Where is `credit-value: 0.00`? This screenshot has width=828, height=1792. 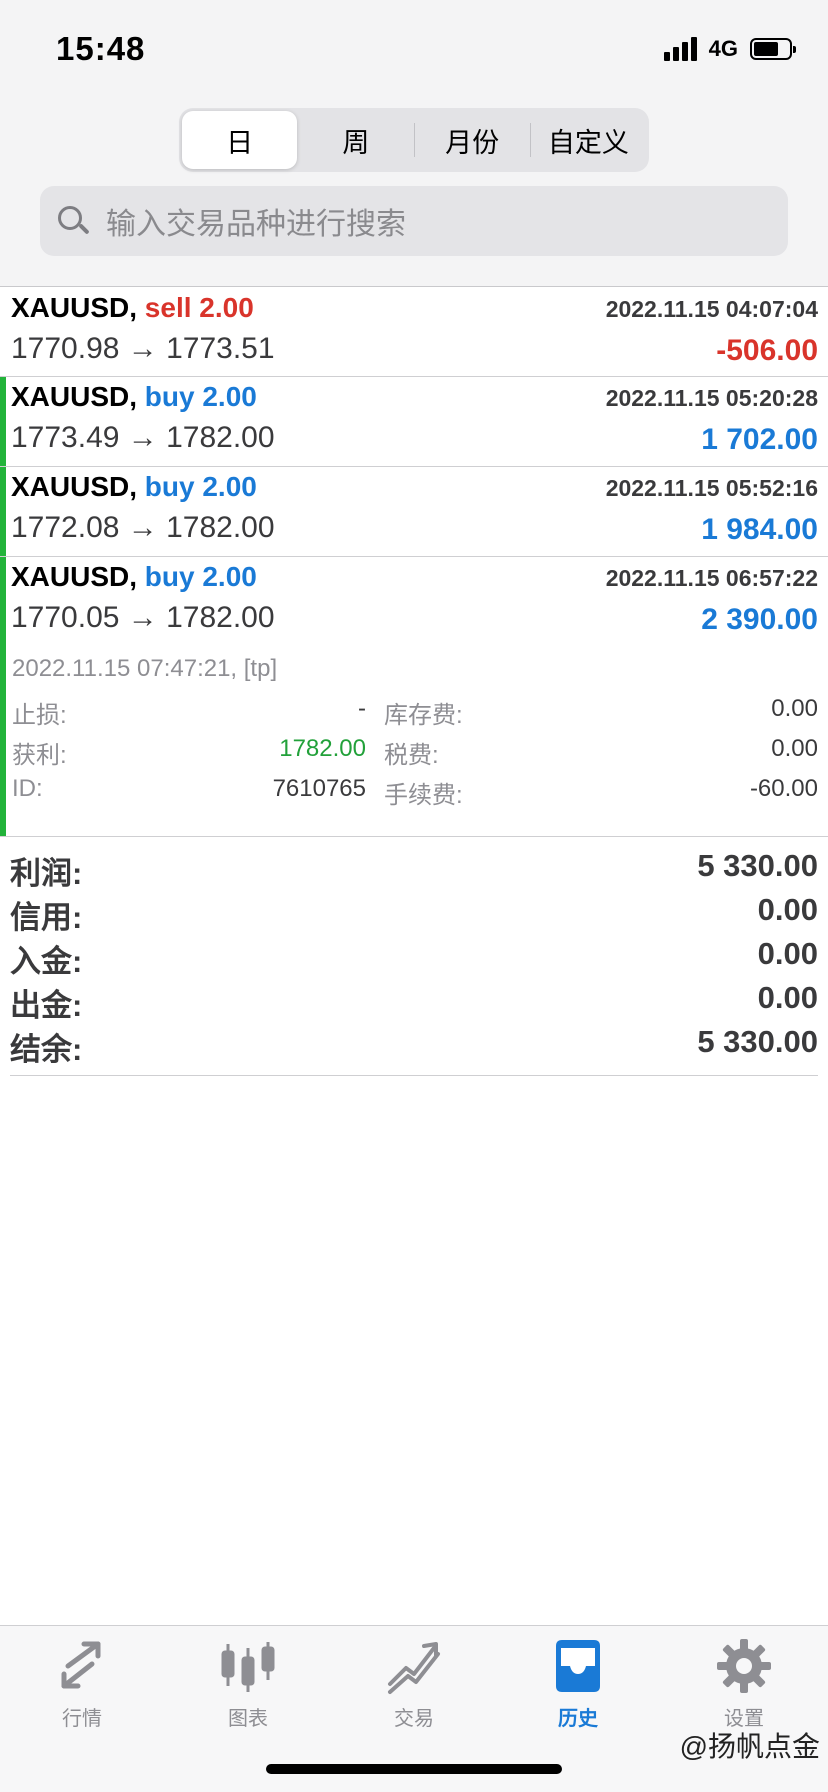
credit-value: 0.00 is located at coordinates (787, 909).